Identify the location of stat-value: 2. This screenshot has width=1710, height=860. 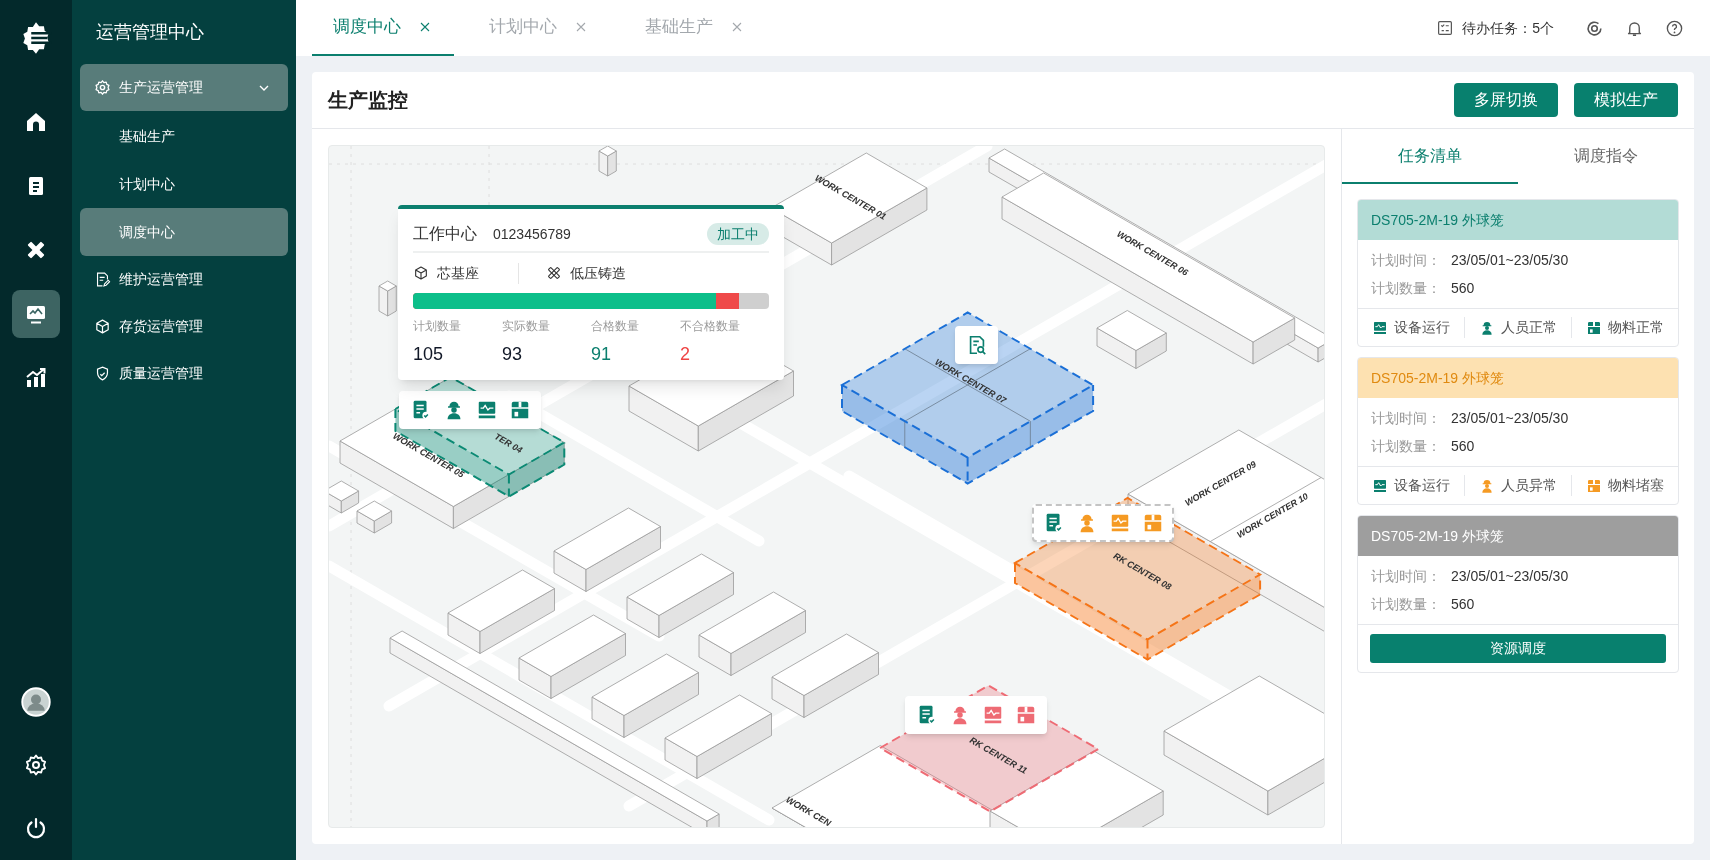
(685, 354).